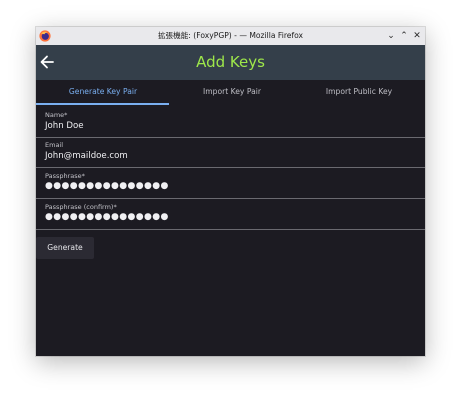  I want to click on maximize-button: ⌃, so click(404, 36).